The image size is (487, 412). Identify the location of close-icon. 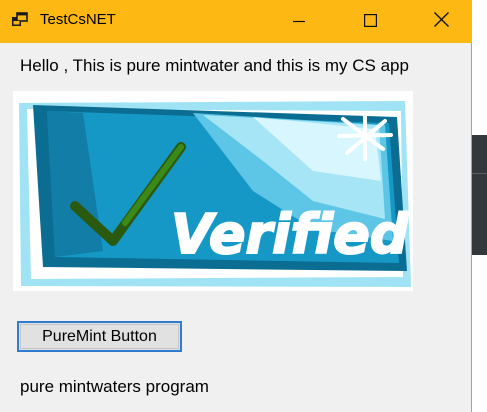
(441, 21).